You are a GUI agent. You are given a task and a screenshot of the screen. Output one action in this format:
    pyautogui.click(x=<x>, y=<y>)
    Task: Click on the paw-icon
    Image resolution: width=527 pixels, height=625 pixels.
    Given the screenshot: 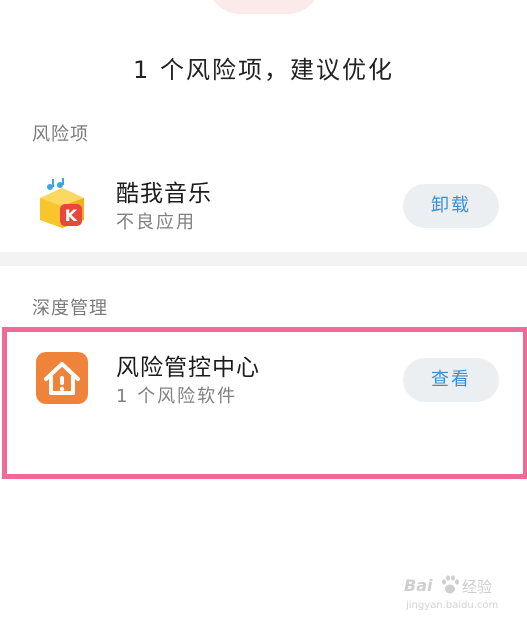 What is the action you would take?
    pyautogui.click(x=450, y=584)
    